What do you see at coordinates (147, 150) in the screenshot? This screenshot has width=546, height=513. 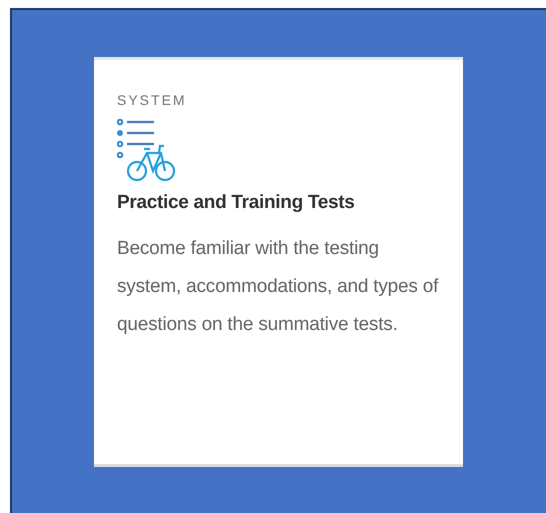 I see `list-bicycle-icon` at bounding box center [147, 150].